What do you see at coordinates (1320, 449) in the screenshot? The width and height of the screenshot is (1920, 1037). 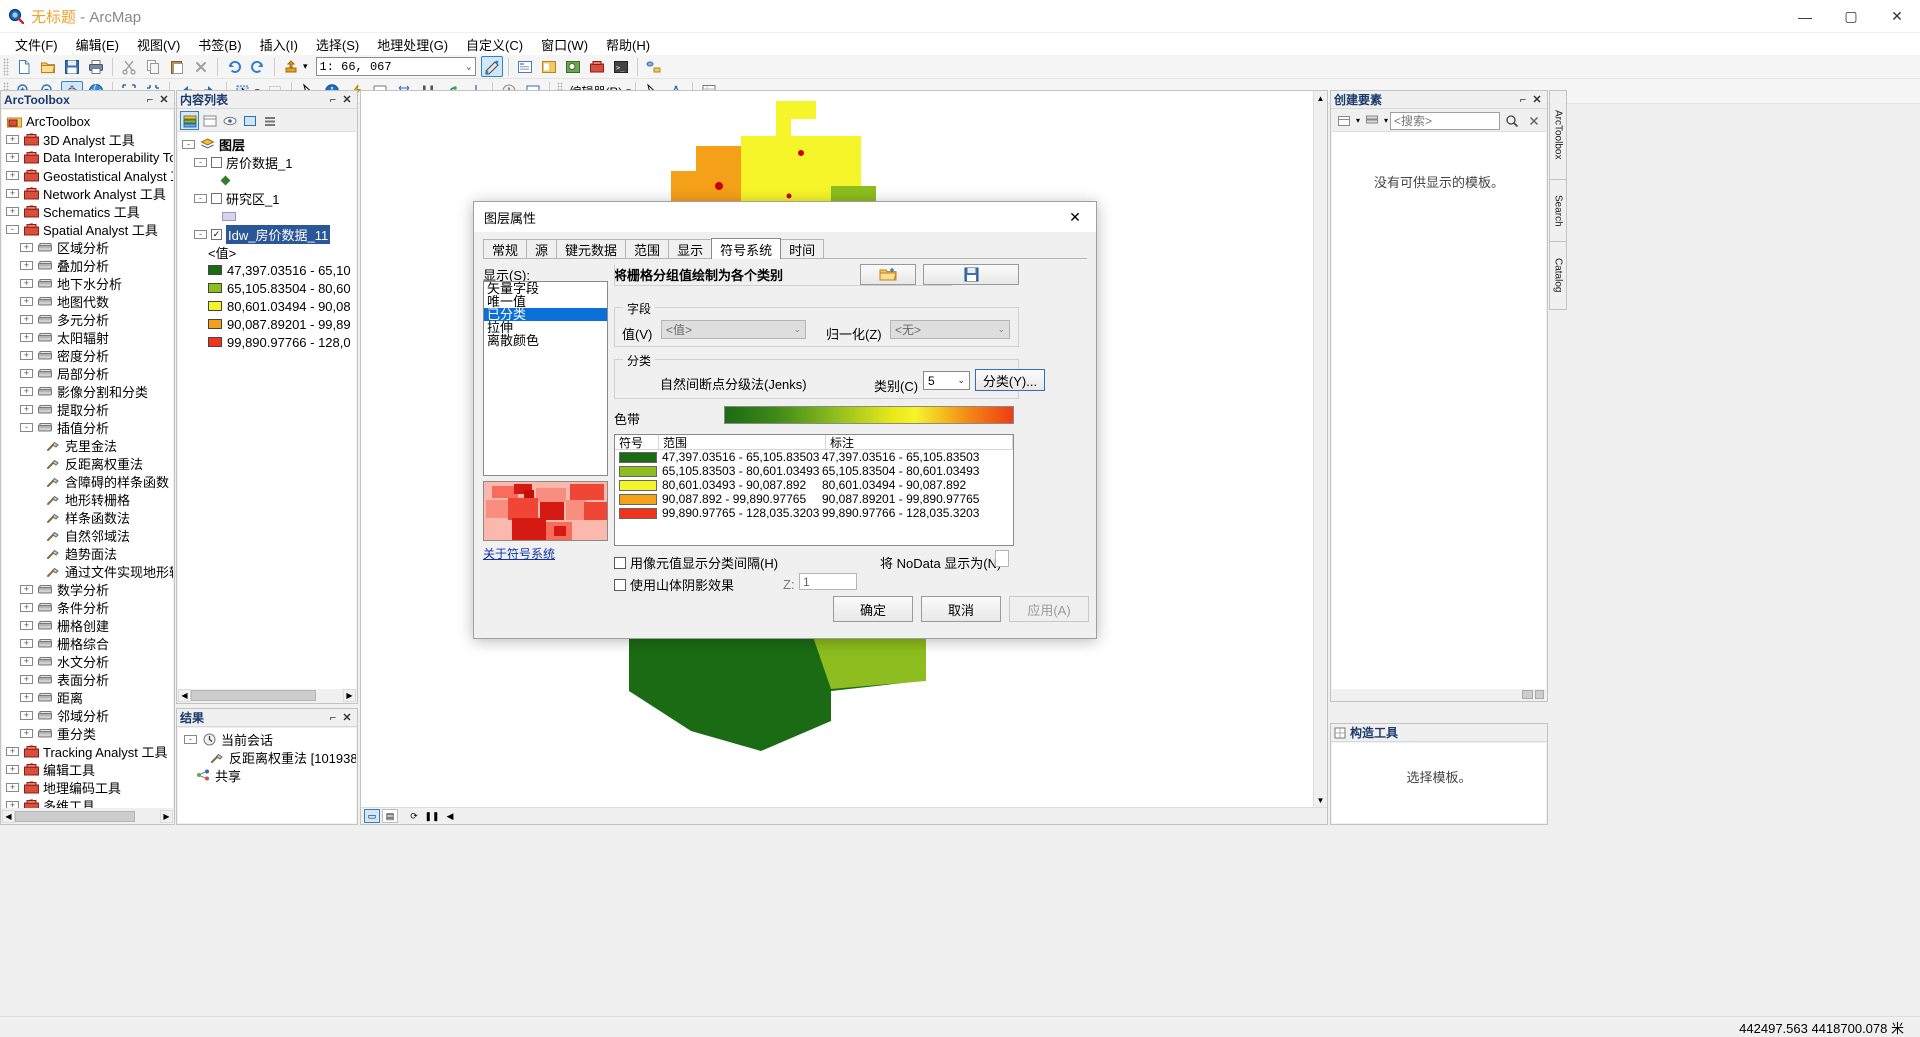 I see `map-vertical-scrollbar: ▲ ▼` at bounding box center [1320, 449].